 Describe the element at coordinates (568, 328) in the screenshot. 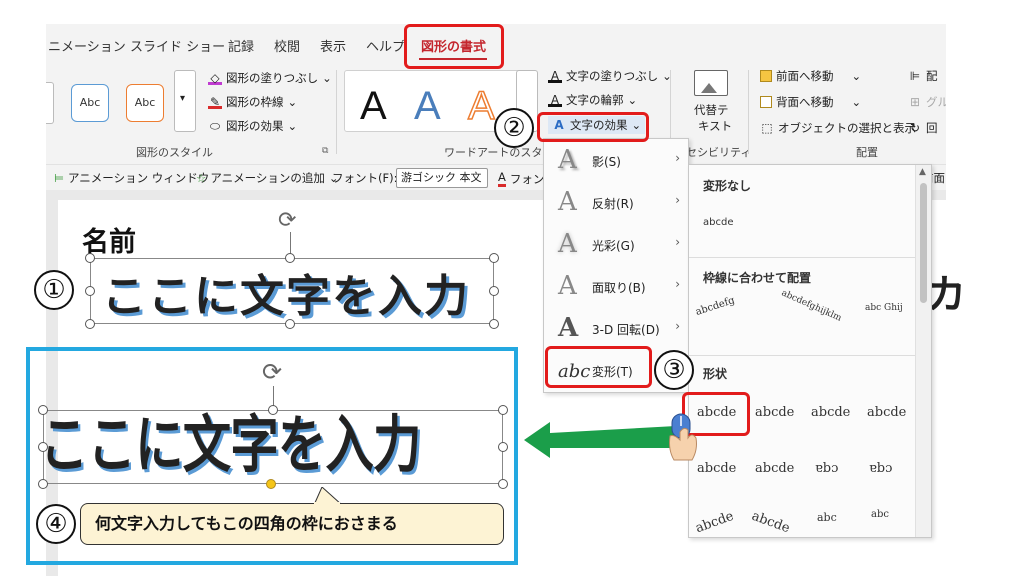

I see `3d-rotation-icon: A` at that location.